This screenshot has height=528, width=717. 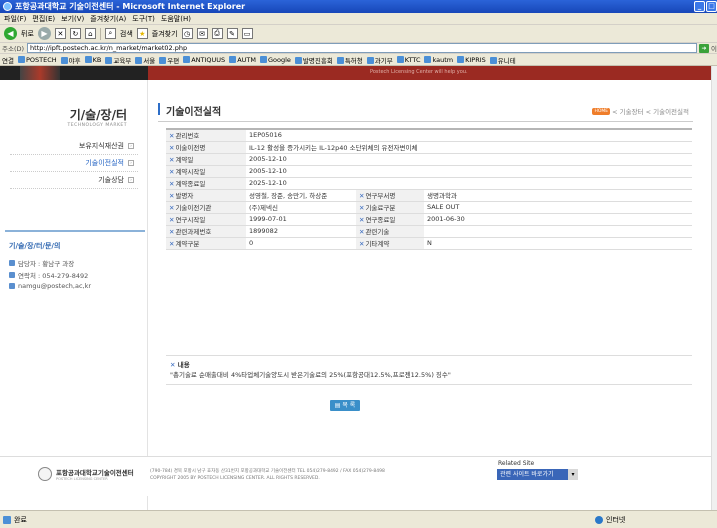 What do you see at coordinates (429, 135) in the screenshot?
I see `table-row: ✕관리번호 1EP05016` at bounding box center [429, 135].